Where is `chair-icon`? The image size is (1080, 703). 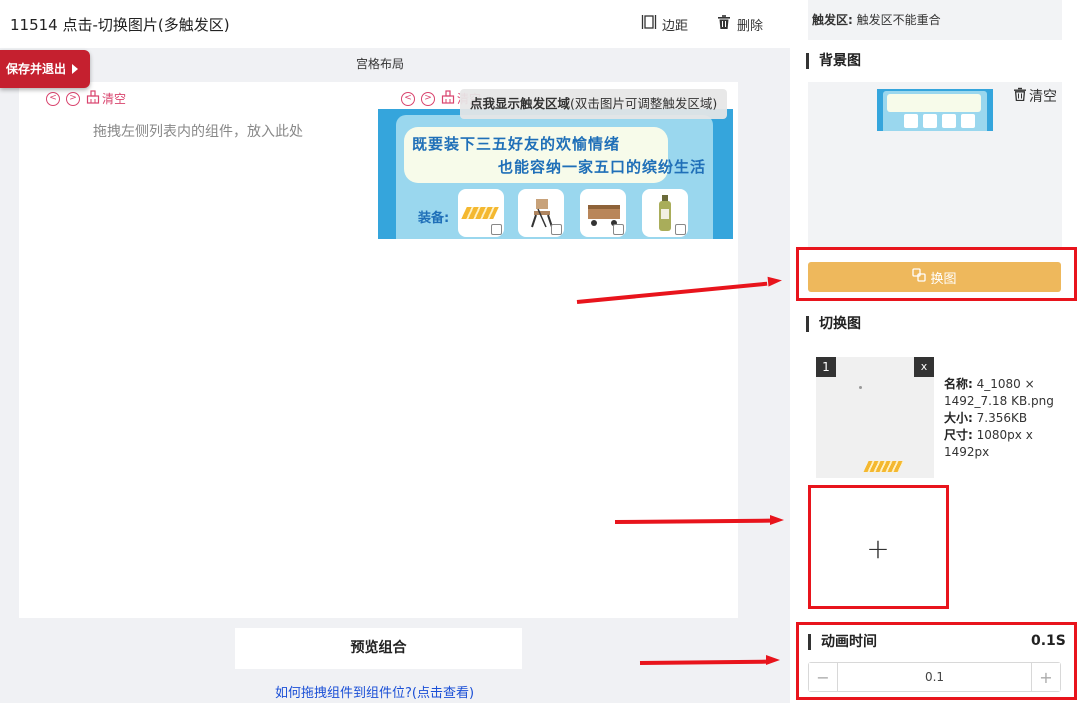 chair-icon is located at coordinates (542, 213).